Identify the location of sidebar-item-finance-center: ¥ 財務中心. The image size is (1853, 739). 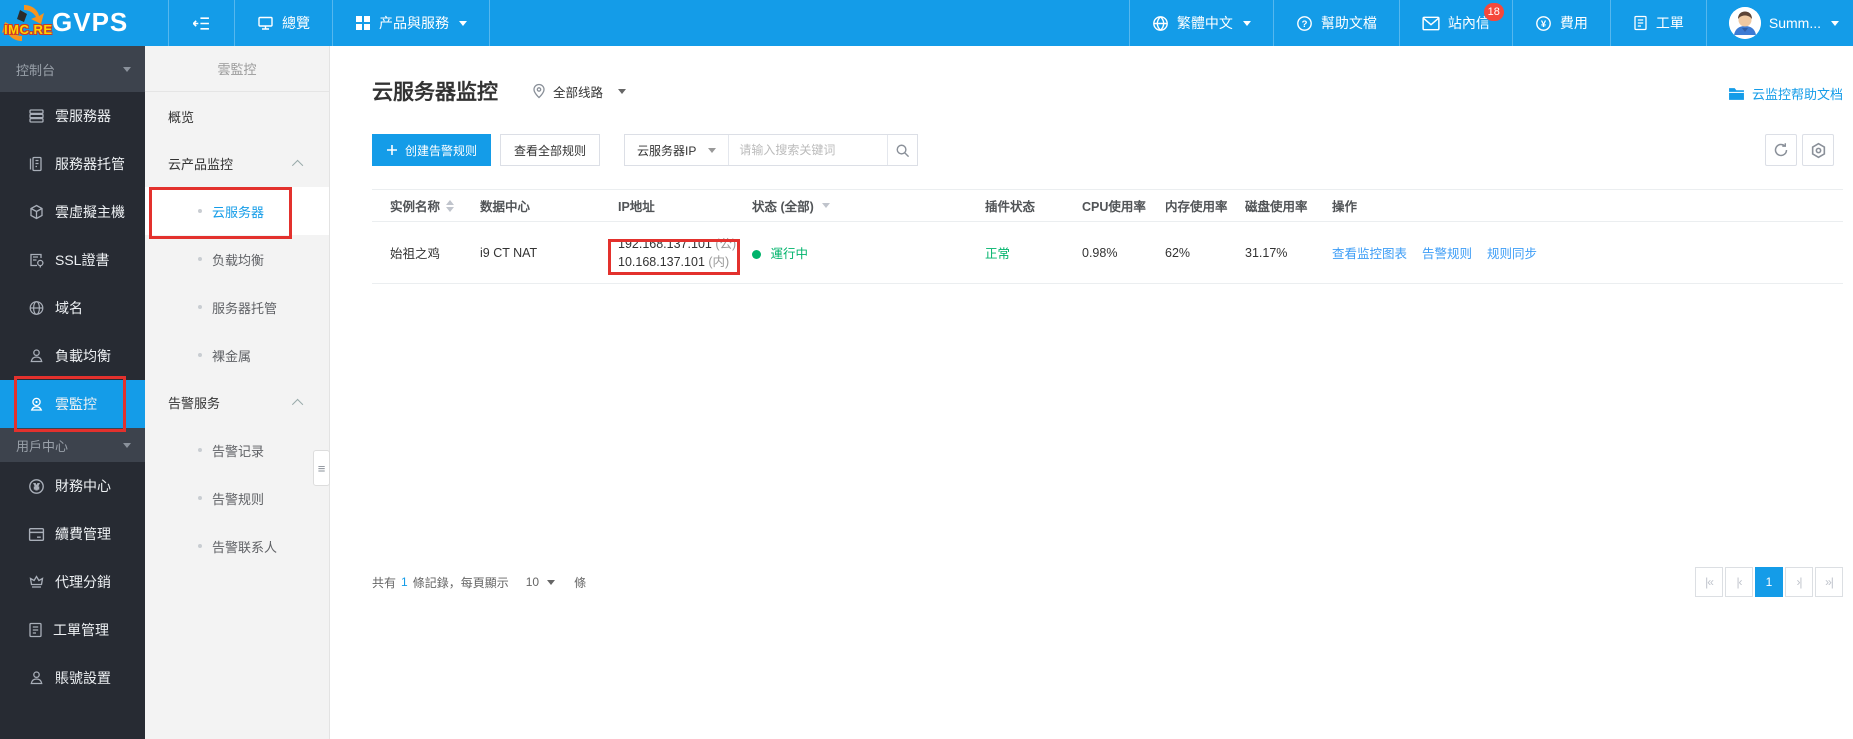
(72, 486).